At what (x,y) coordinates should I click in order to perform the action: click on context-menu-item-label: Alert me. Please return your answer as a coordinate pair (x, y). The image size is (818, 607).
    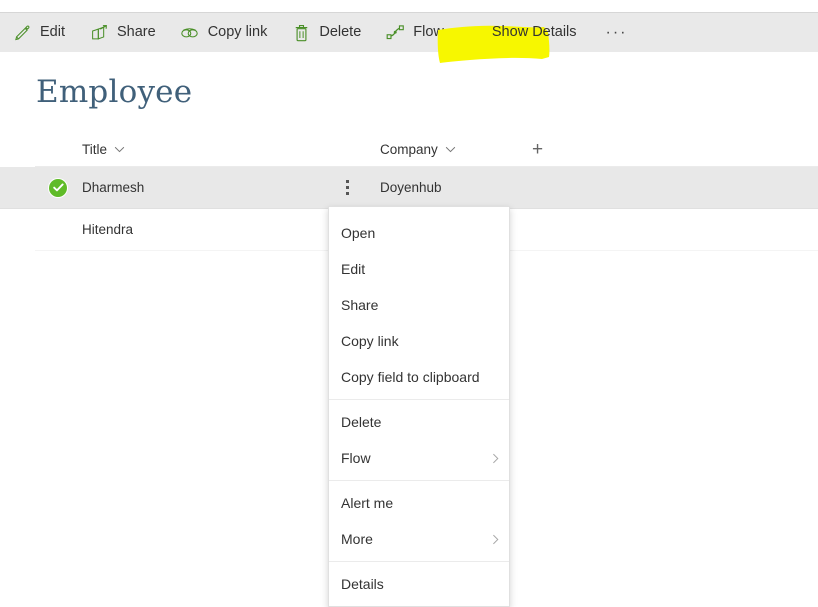
    Looking at the image, I should click on (367, 503).